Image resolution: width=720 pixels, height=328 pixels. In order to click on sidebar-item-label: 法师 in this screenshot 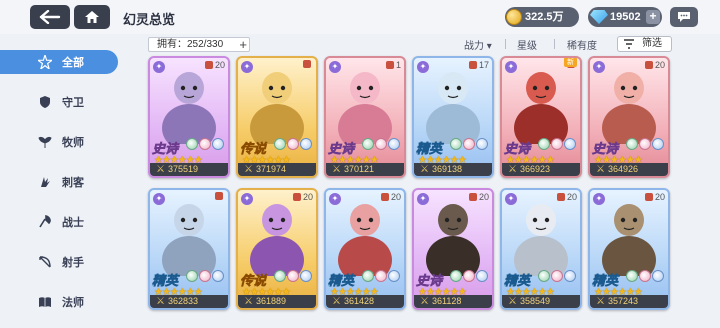, I will do `click(73, 303)`.